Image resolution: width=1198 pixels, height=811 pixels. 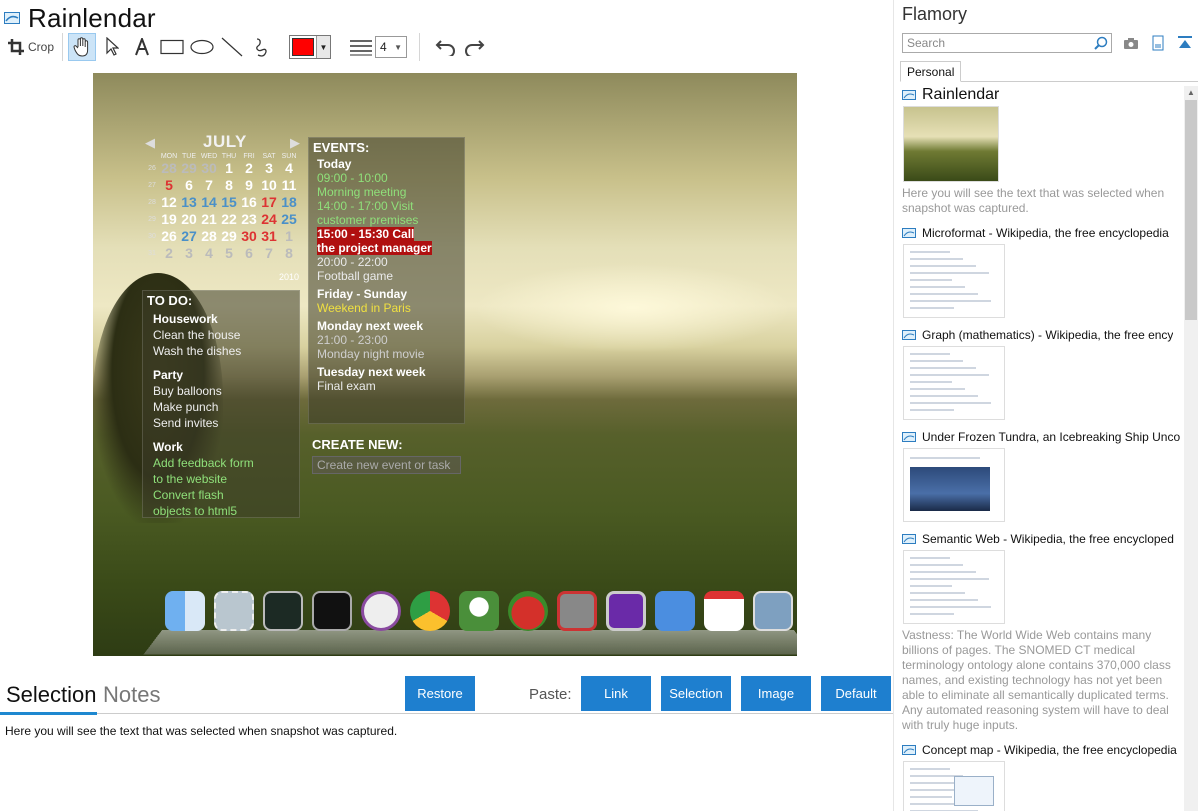 What do you see at coordinates (229, 202) in the screenshot?
I see `calendar-day: 15` at bounding box center [229, 202].